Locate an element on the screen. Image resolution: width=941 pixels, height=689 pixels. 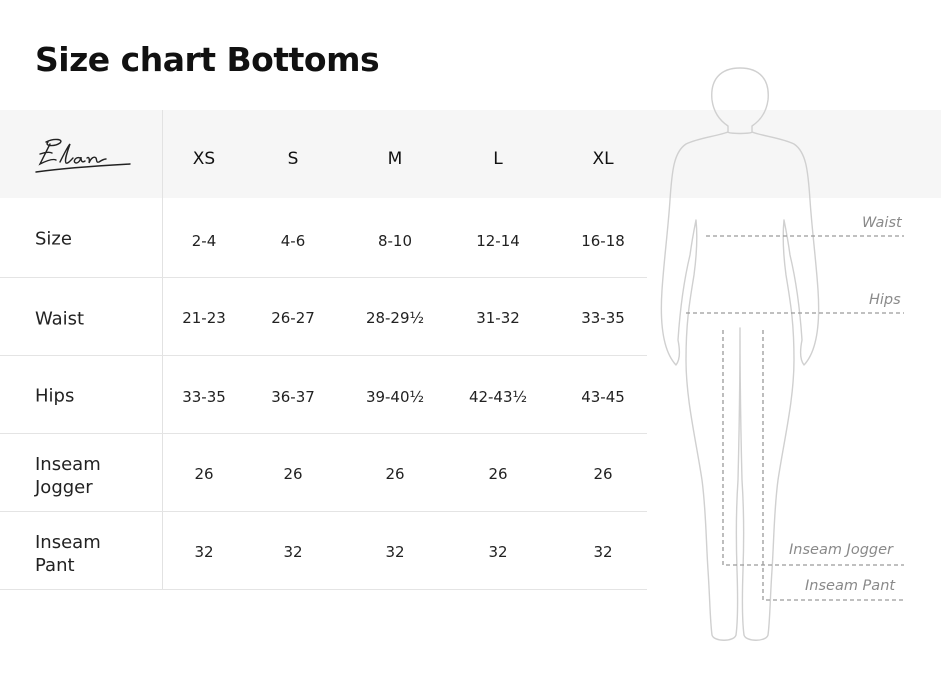
brand-logo is located at coordinates (83, 155).